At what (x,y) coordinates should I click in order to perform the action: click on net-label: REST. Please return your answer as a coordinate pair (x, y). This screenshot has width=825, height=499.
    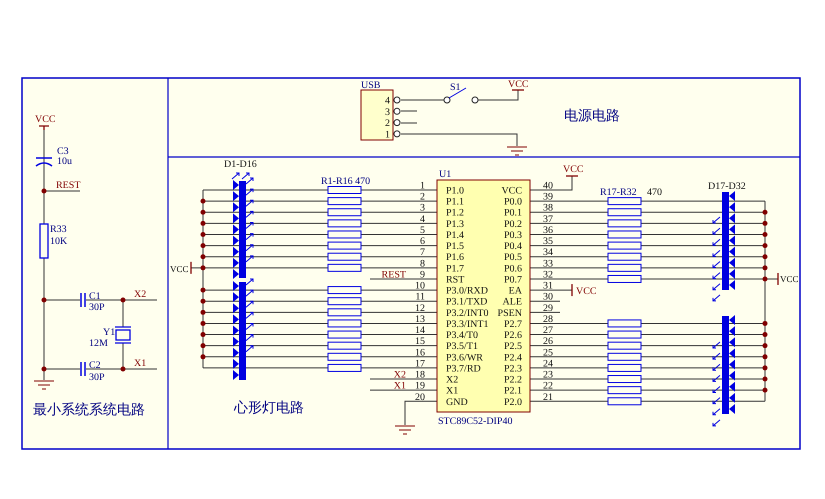
    Looking at the image, I should click on (68, 185).